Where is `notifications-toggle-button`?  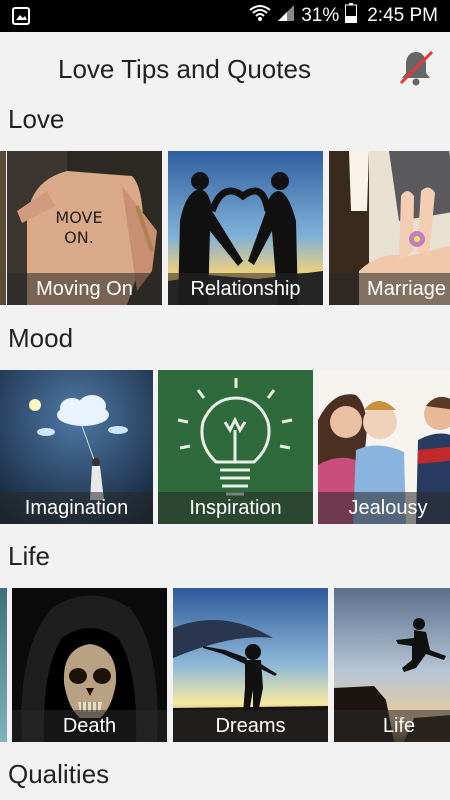
notifications-toggle-button is located at coordinates (416, 68).